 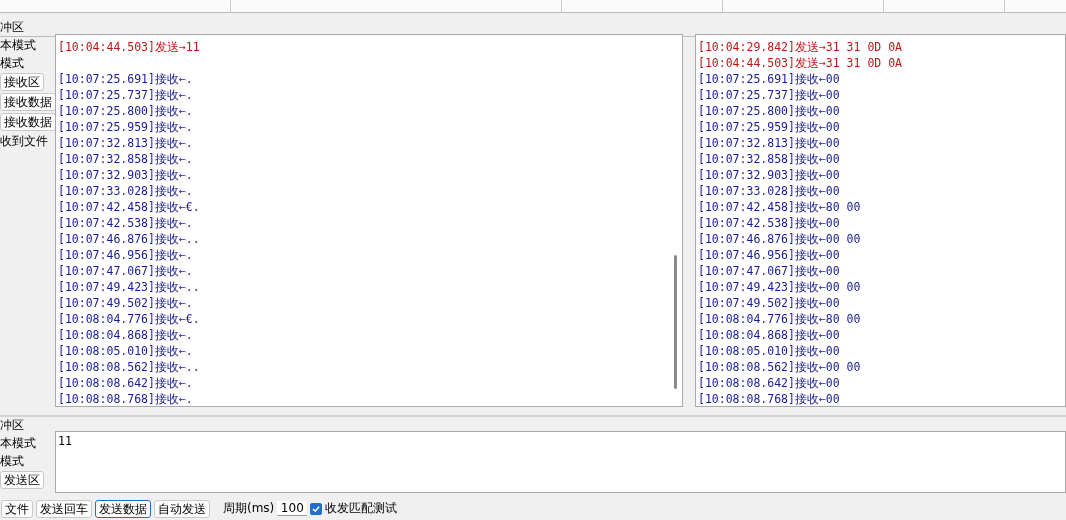 What do you see at coordinates (800, 63) in the screenshot?
I see `log-line: [10:04:44.503]发送→31 31 0D 0A` at bounding box center [800, 63].